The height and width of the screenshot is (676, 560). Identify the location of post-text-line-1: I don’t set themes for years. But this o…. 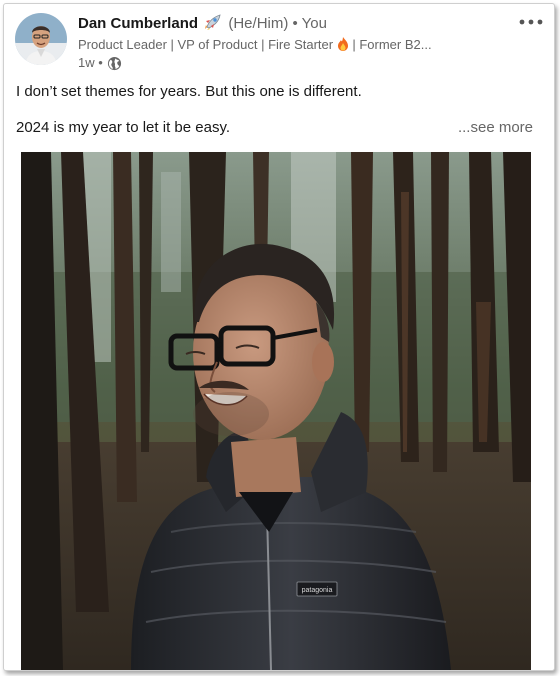
(189, 91).